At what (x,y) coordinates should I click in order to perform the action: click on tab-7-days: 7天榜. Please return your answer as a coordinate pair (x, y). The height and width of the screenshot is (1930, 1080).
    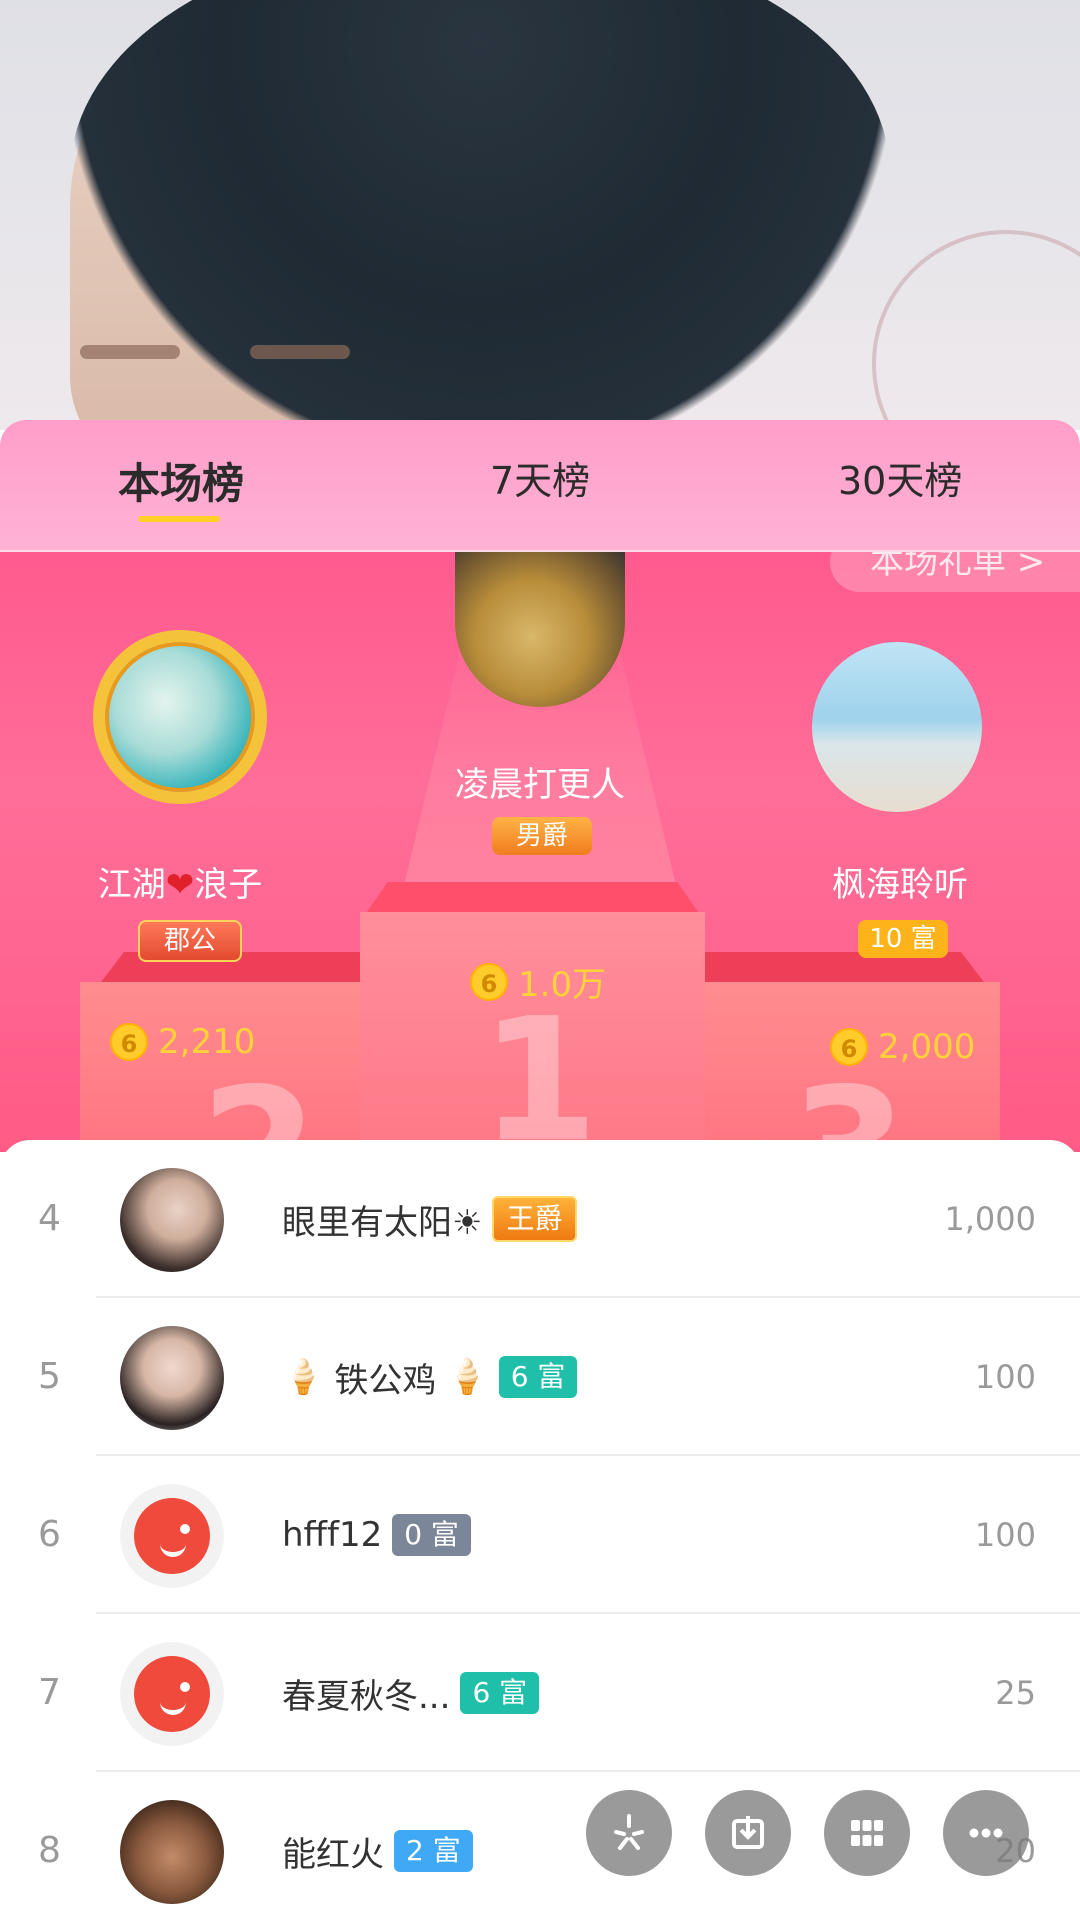
    Looking at the image, I should click on (540, 477).